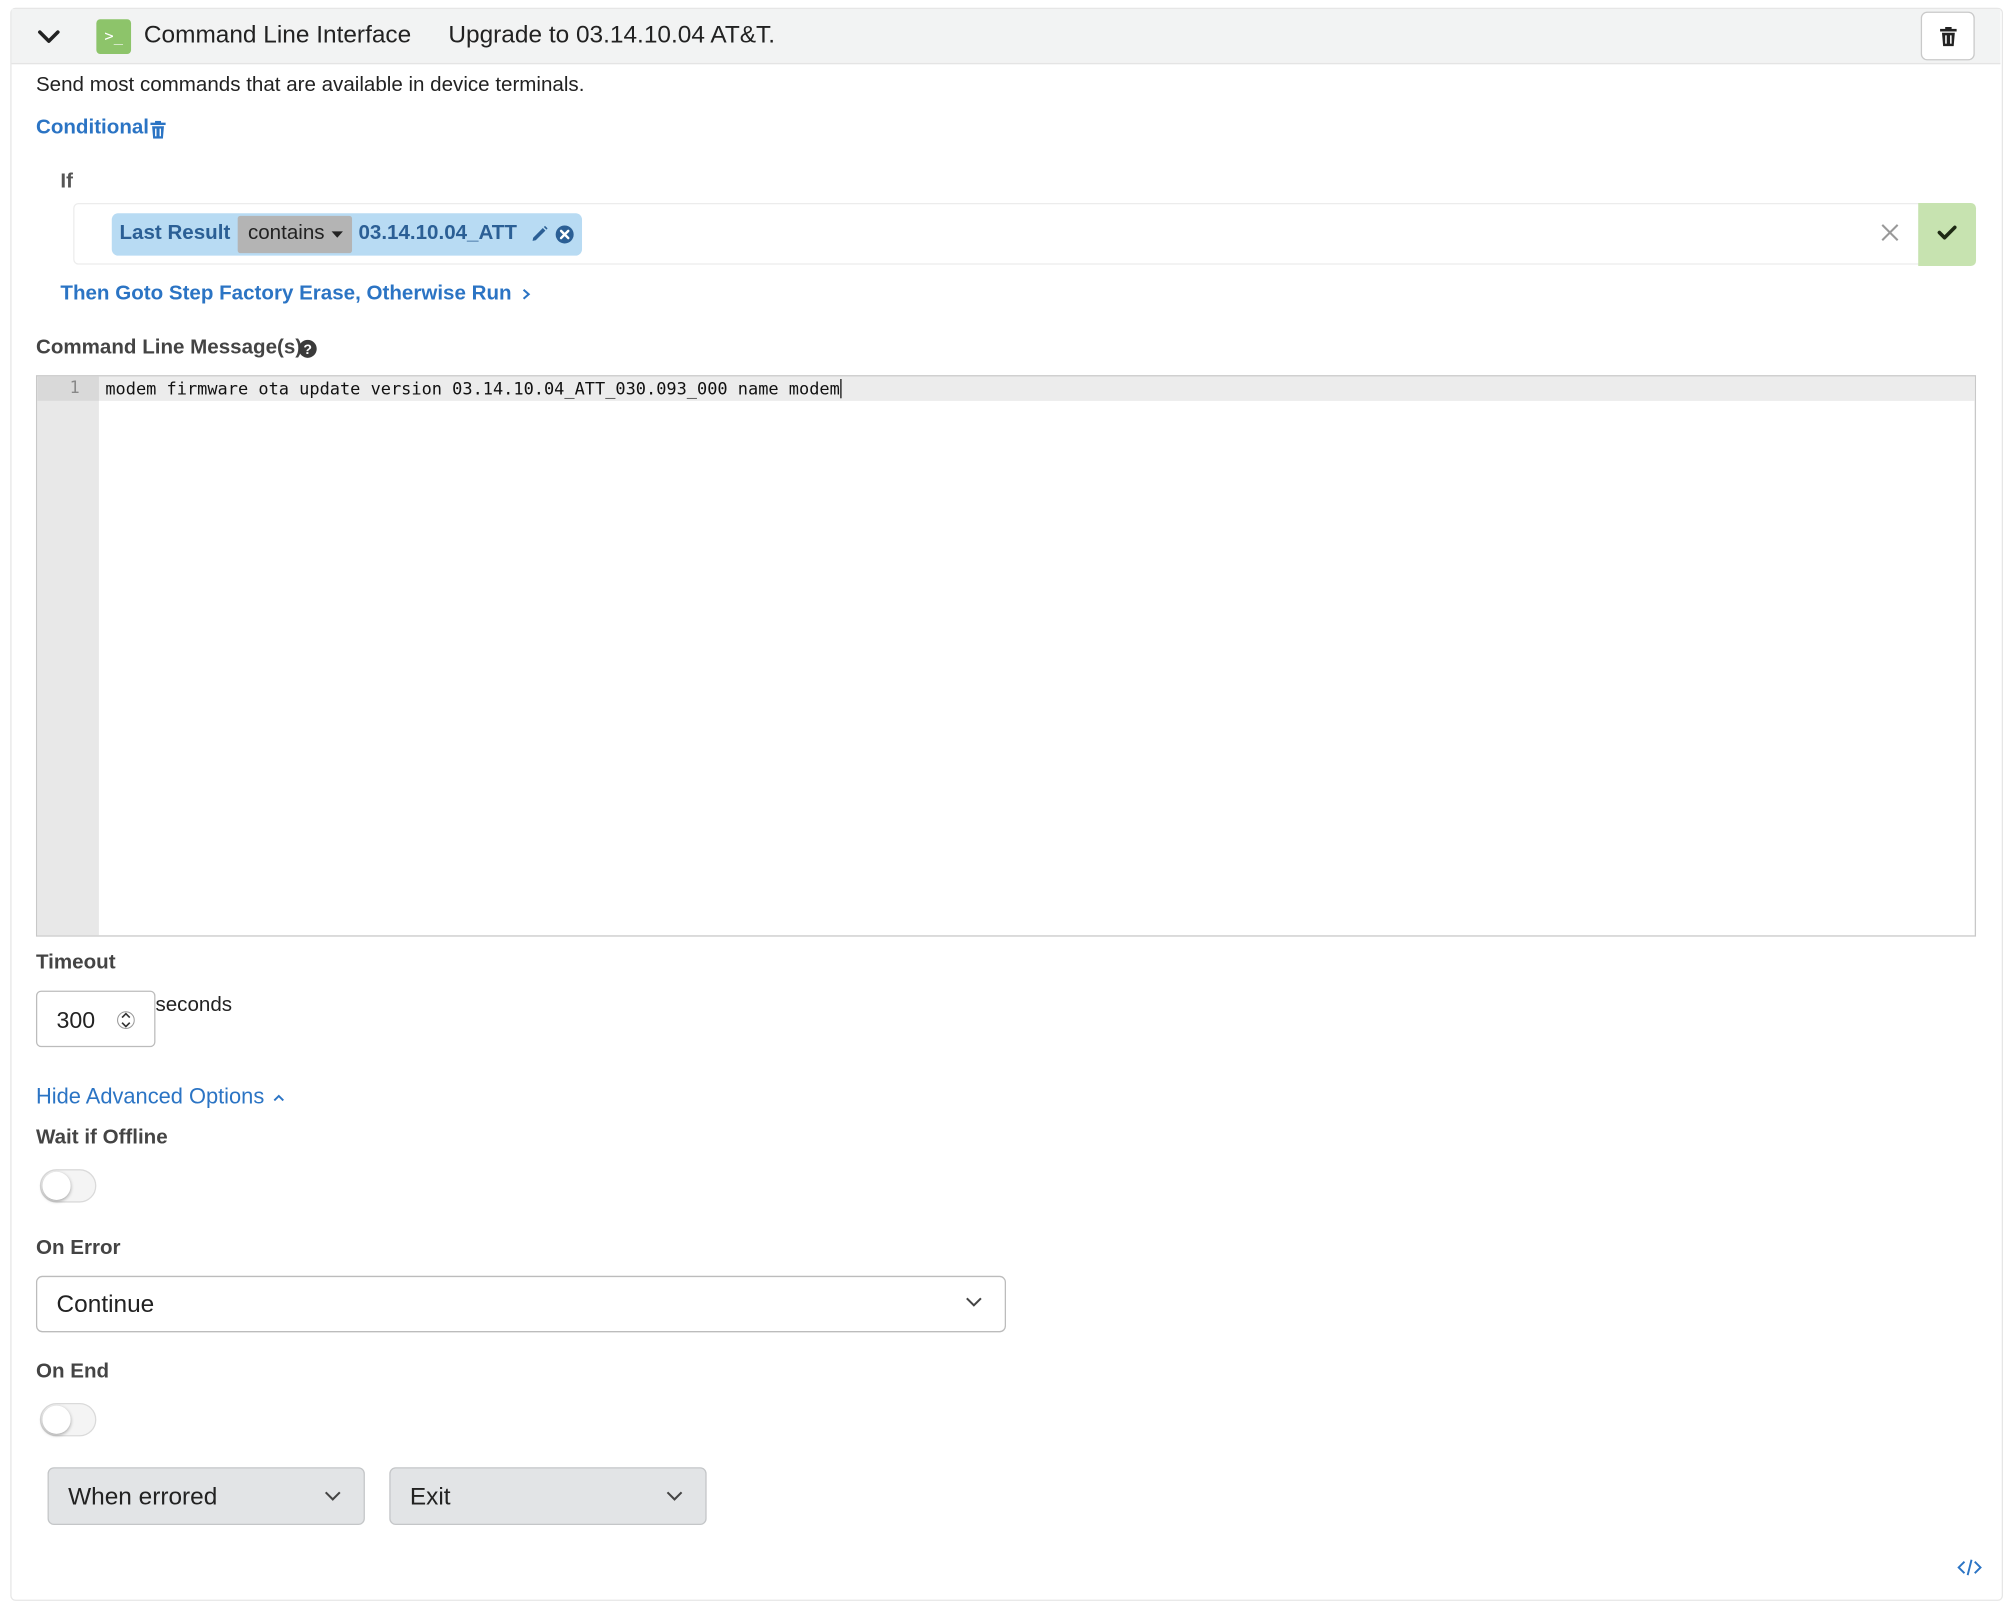 This screenshot has width=2012, height=1606. I want to click on chevron-up-icon, so click(279, 1098).